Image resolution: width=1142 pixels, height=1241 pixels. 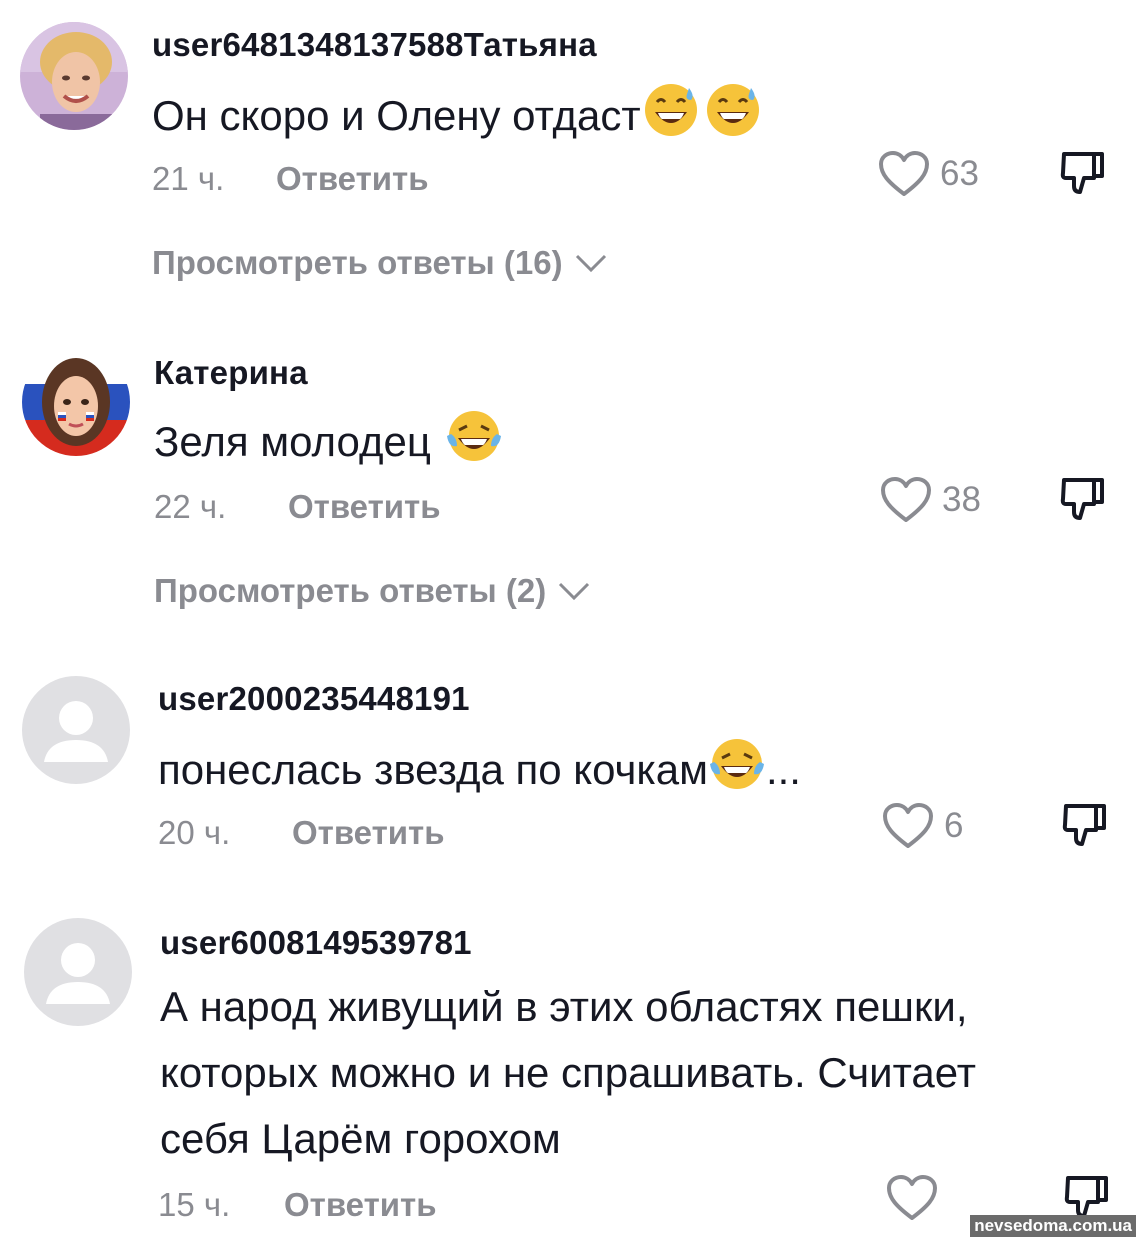 What do you see at coordinates (374, 45) in the screenshot?
I see `comment-username: user6481348137588Татьяна` at bounding box center [374, 45].